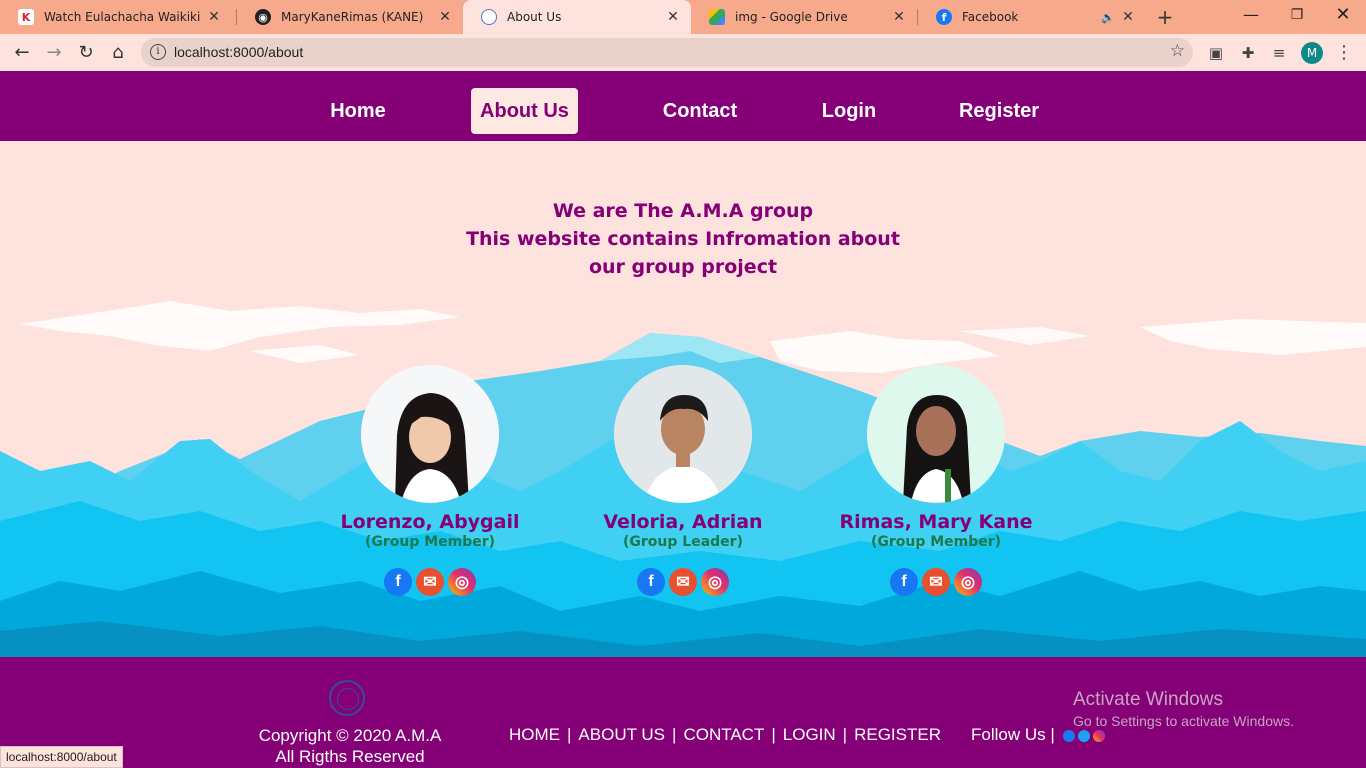 The height and width of the screenshot is (768, 1366). Describe the element at coordinates (683, 211) in the screenshot. I see `intro-line: We are The A.M.A group` at that location.